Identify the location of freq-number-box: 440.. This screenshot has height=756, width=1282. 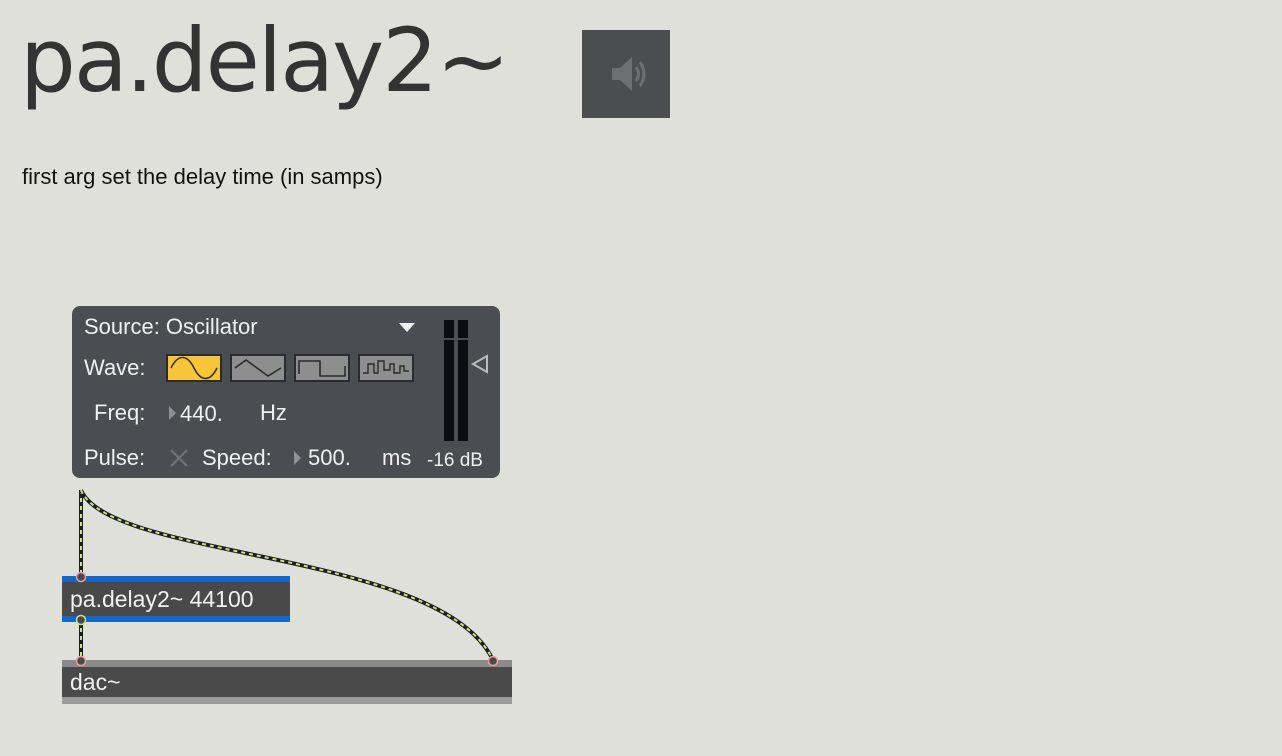
(201, 414).